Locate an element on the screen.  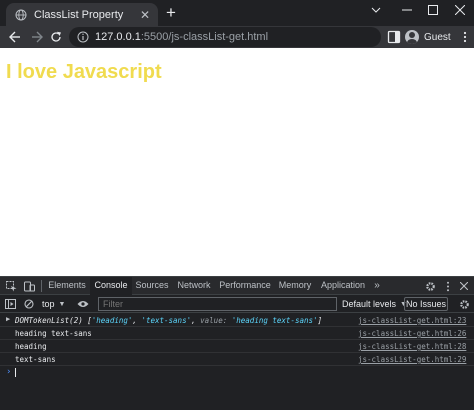
source-link: js-classList-get.html:23 is located at coordinates (412, 320).